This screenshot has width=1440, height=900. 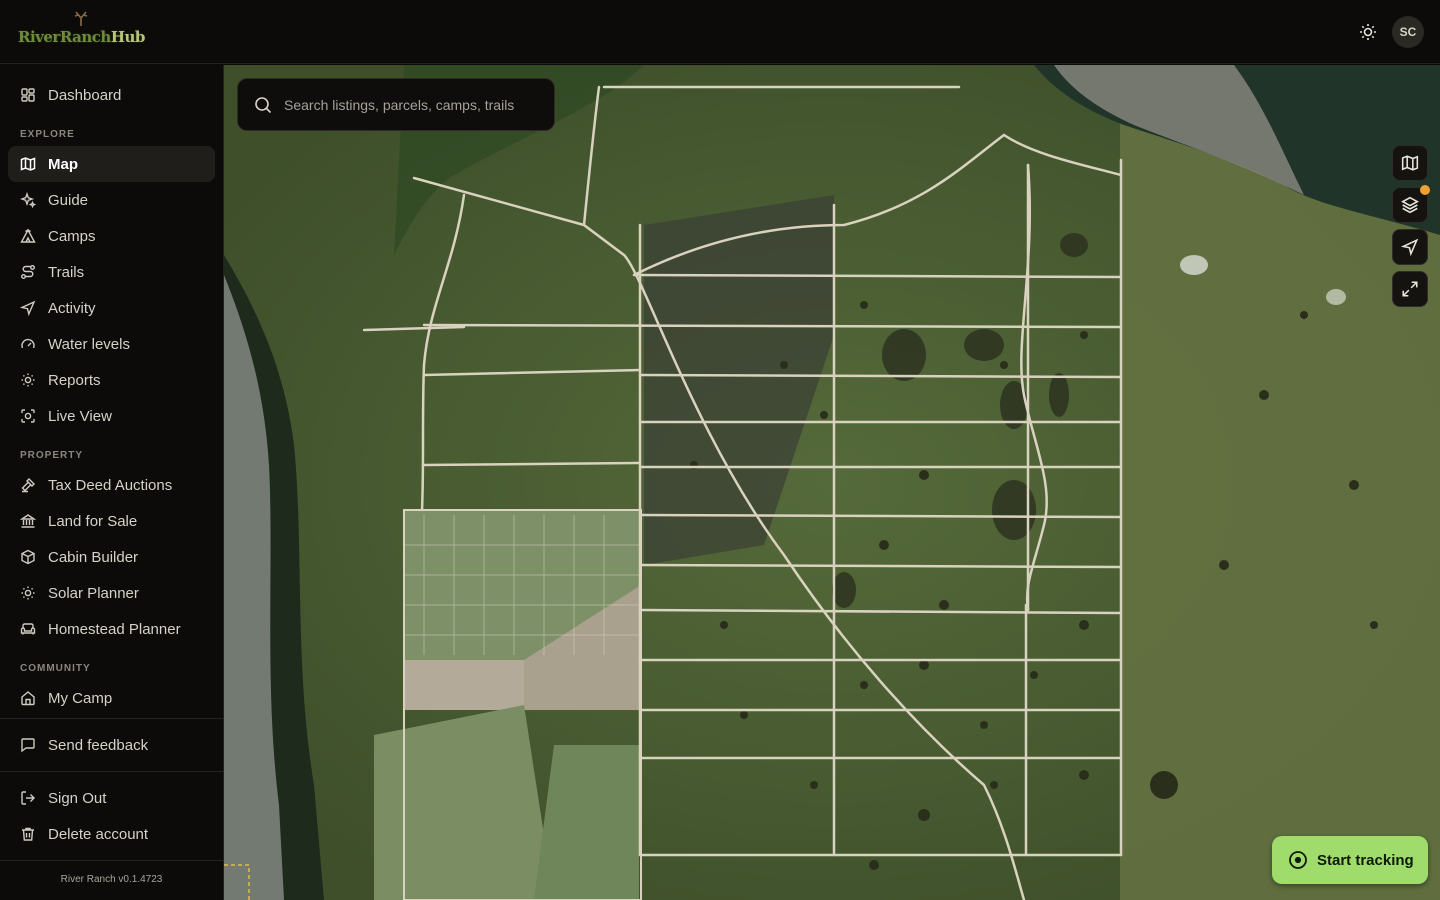 I want to click on sidebar-item-cabin-builder: Cabin Builder, so click(x=111, y=557).